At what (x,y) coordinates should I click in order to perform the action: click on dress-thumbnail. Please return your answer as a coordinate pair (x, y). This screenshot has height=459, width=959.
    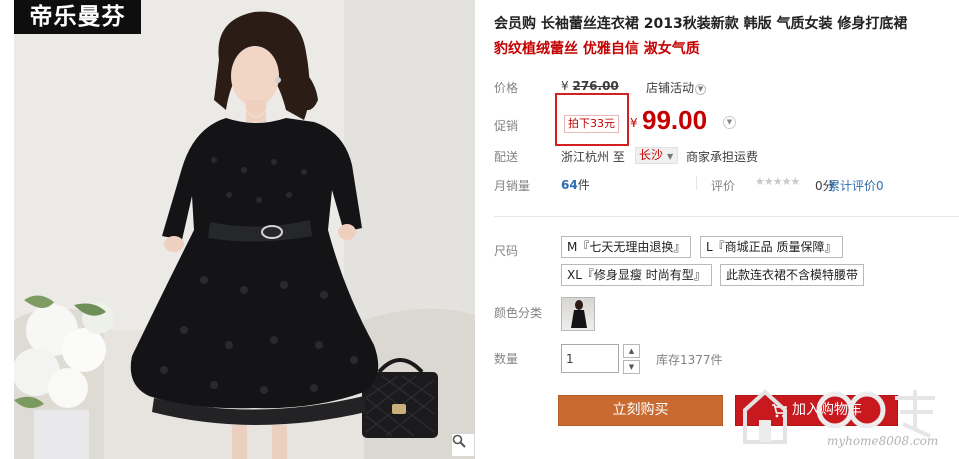
    Looking at the image, I should click on (579, 314).